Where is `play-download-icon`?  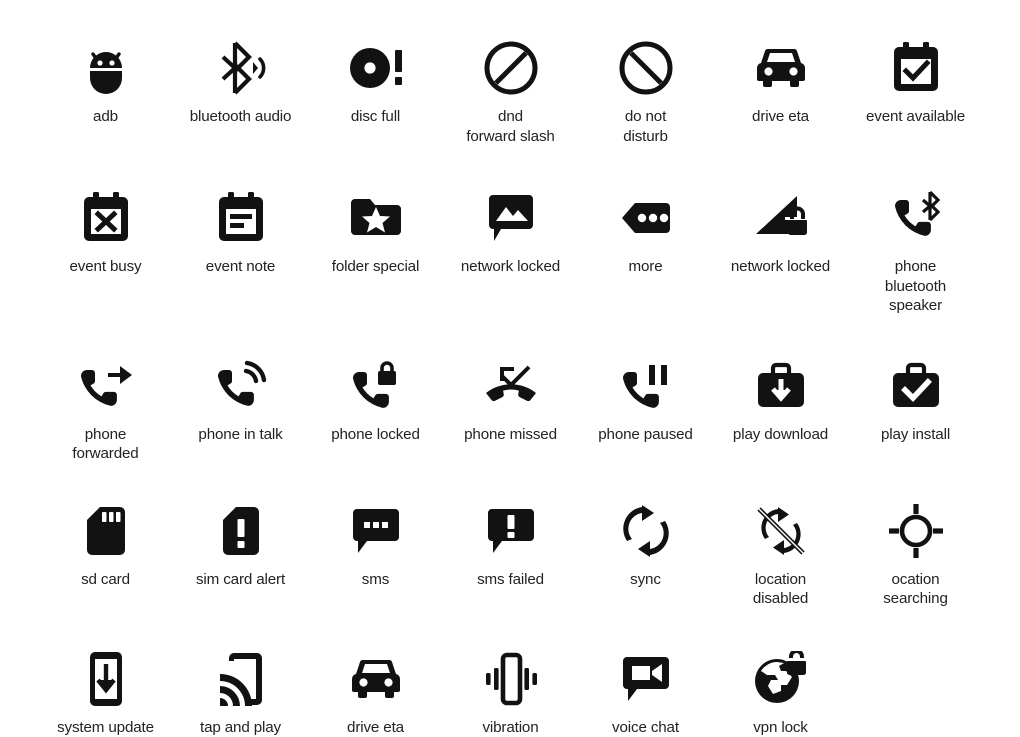 play-download-icon is located at coordinates (780, 386).